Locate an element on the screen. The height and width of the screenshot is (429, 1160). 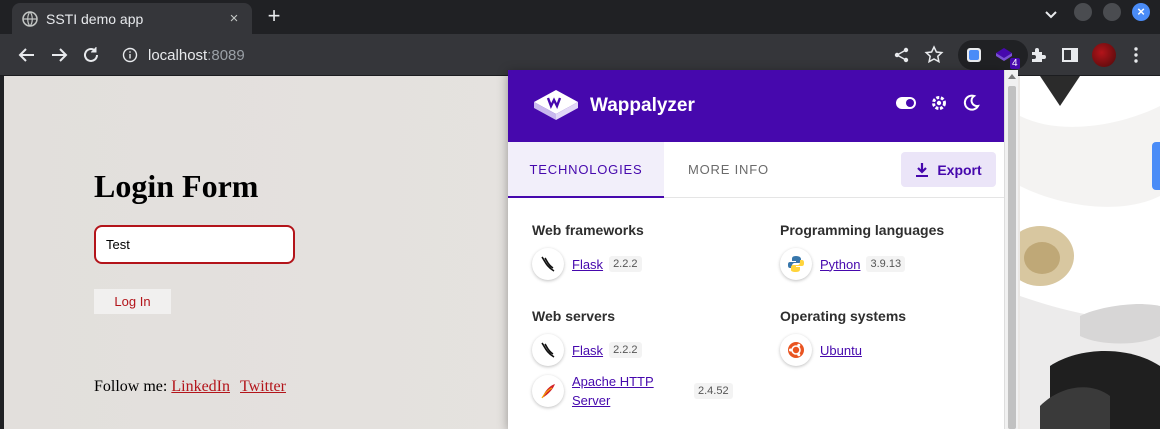
category-operating-systems: Operating systems is located at coordinates (843, 316).